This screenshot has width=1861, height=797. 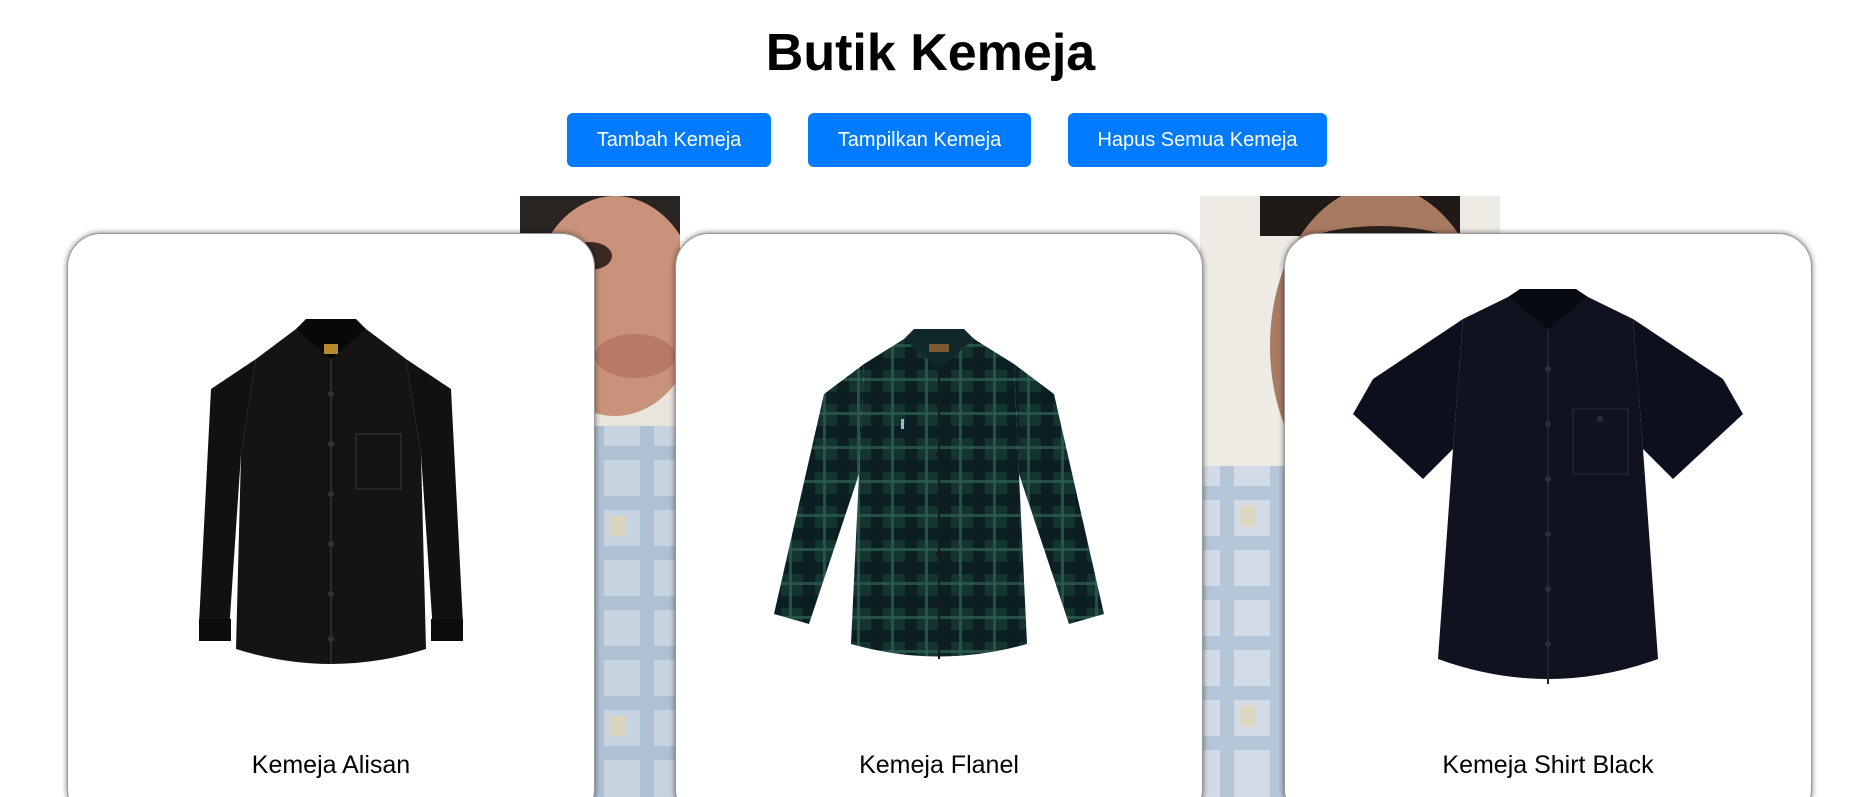 I want to click on show-shirts-button: Tampilkan Kemeja, so click(x=919, y=140).